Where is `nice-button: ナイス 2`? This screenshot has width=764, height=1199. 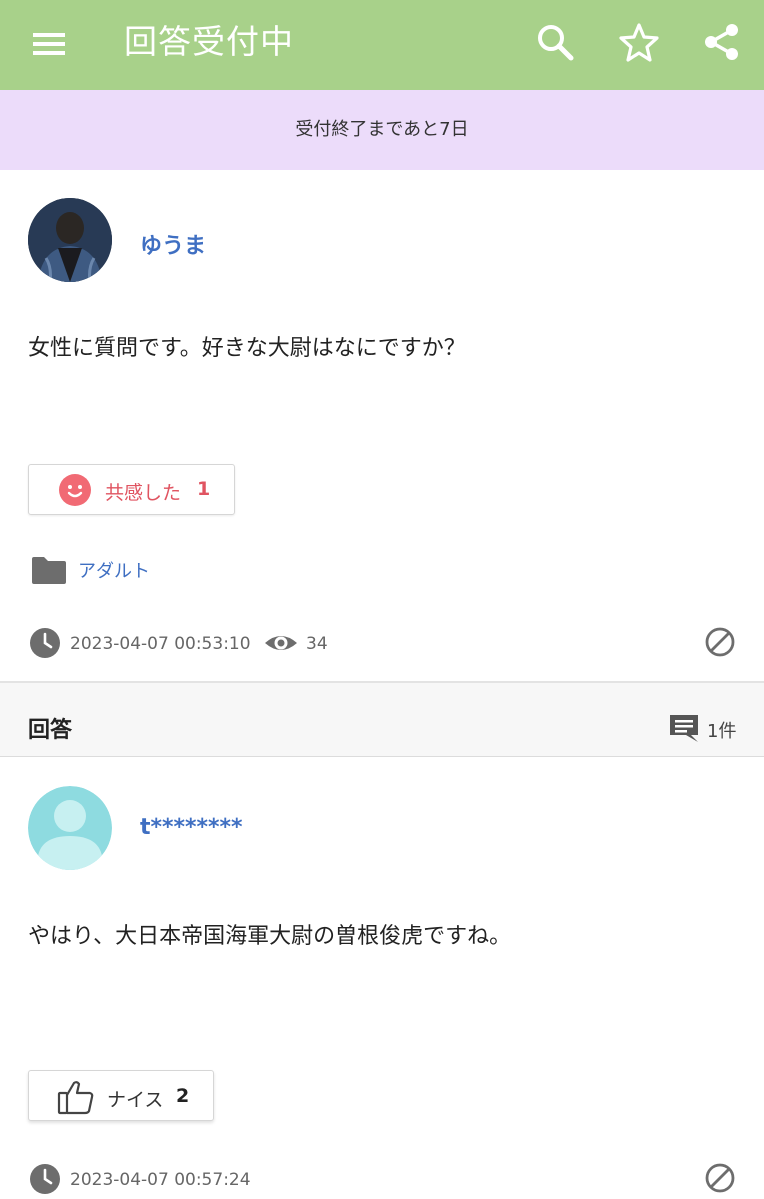 nice-button: ナイス 2 is located at coordinates (121, 1095).